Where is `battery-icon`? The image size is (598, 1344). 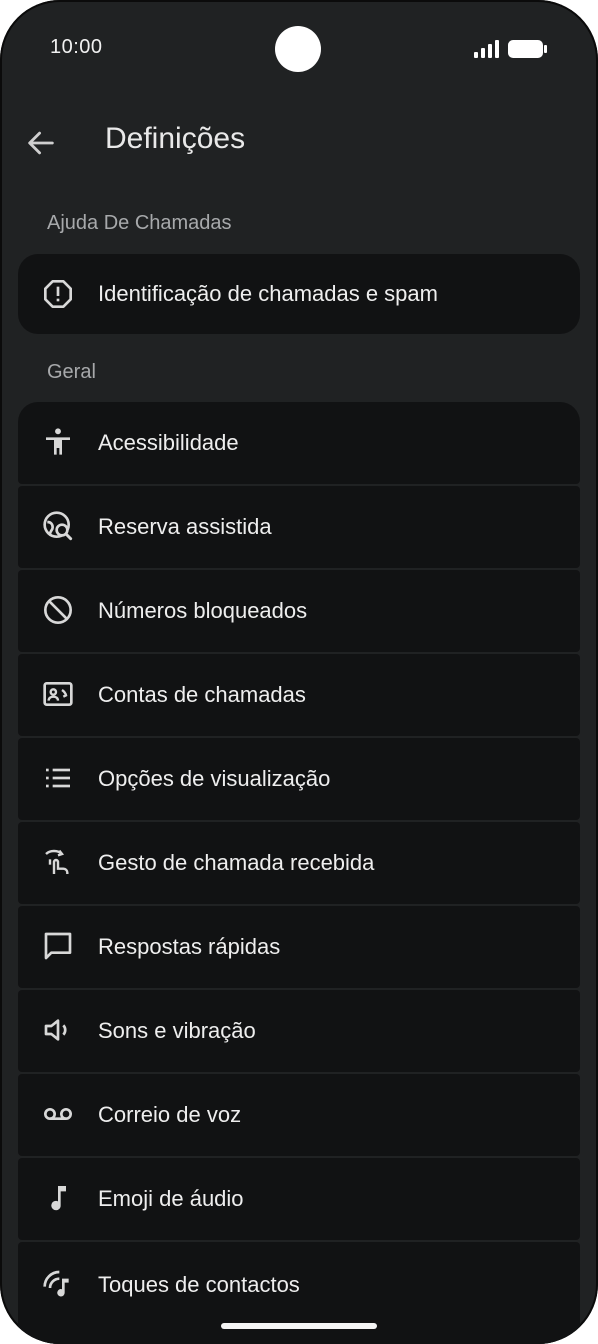
battery-icon is located at coordinates (527, 49).